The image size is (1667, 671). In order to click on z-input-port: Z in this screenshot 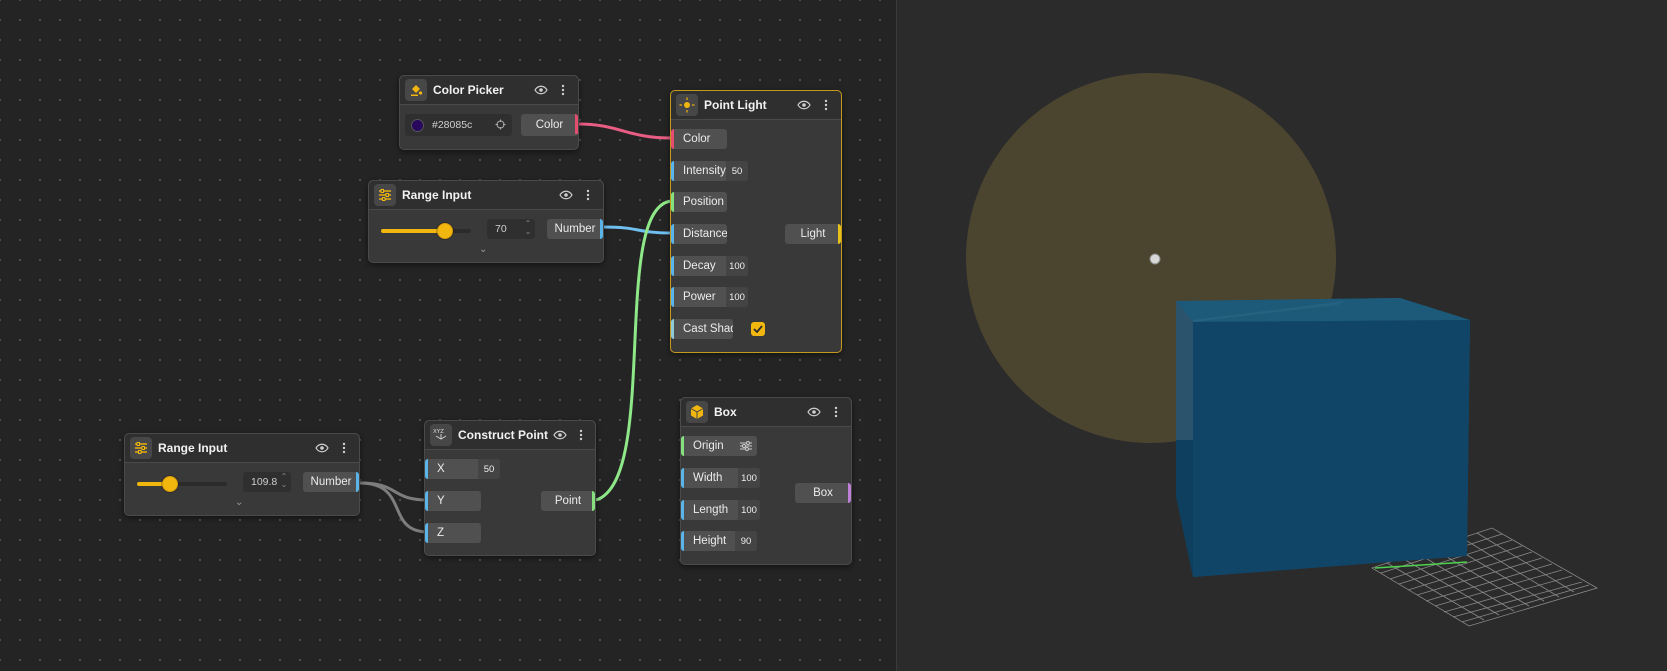, I will do `click(453, 533)`.